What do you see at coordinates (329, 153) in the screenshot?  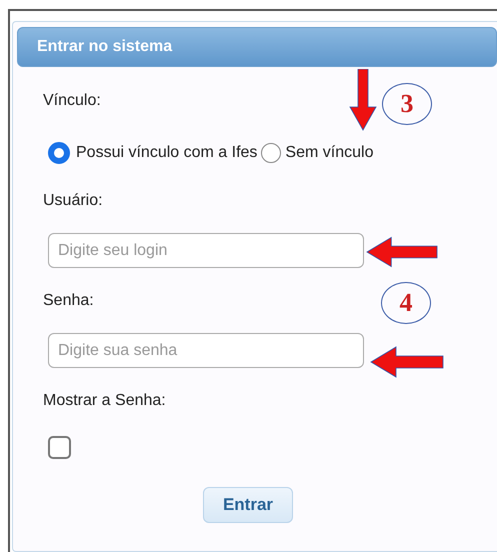 I see `radio-label: Sem vínculo` at bounding box center [329, 153].